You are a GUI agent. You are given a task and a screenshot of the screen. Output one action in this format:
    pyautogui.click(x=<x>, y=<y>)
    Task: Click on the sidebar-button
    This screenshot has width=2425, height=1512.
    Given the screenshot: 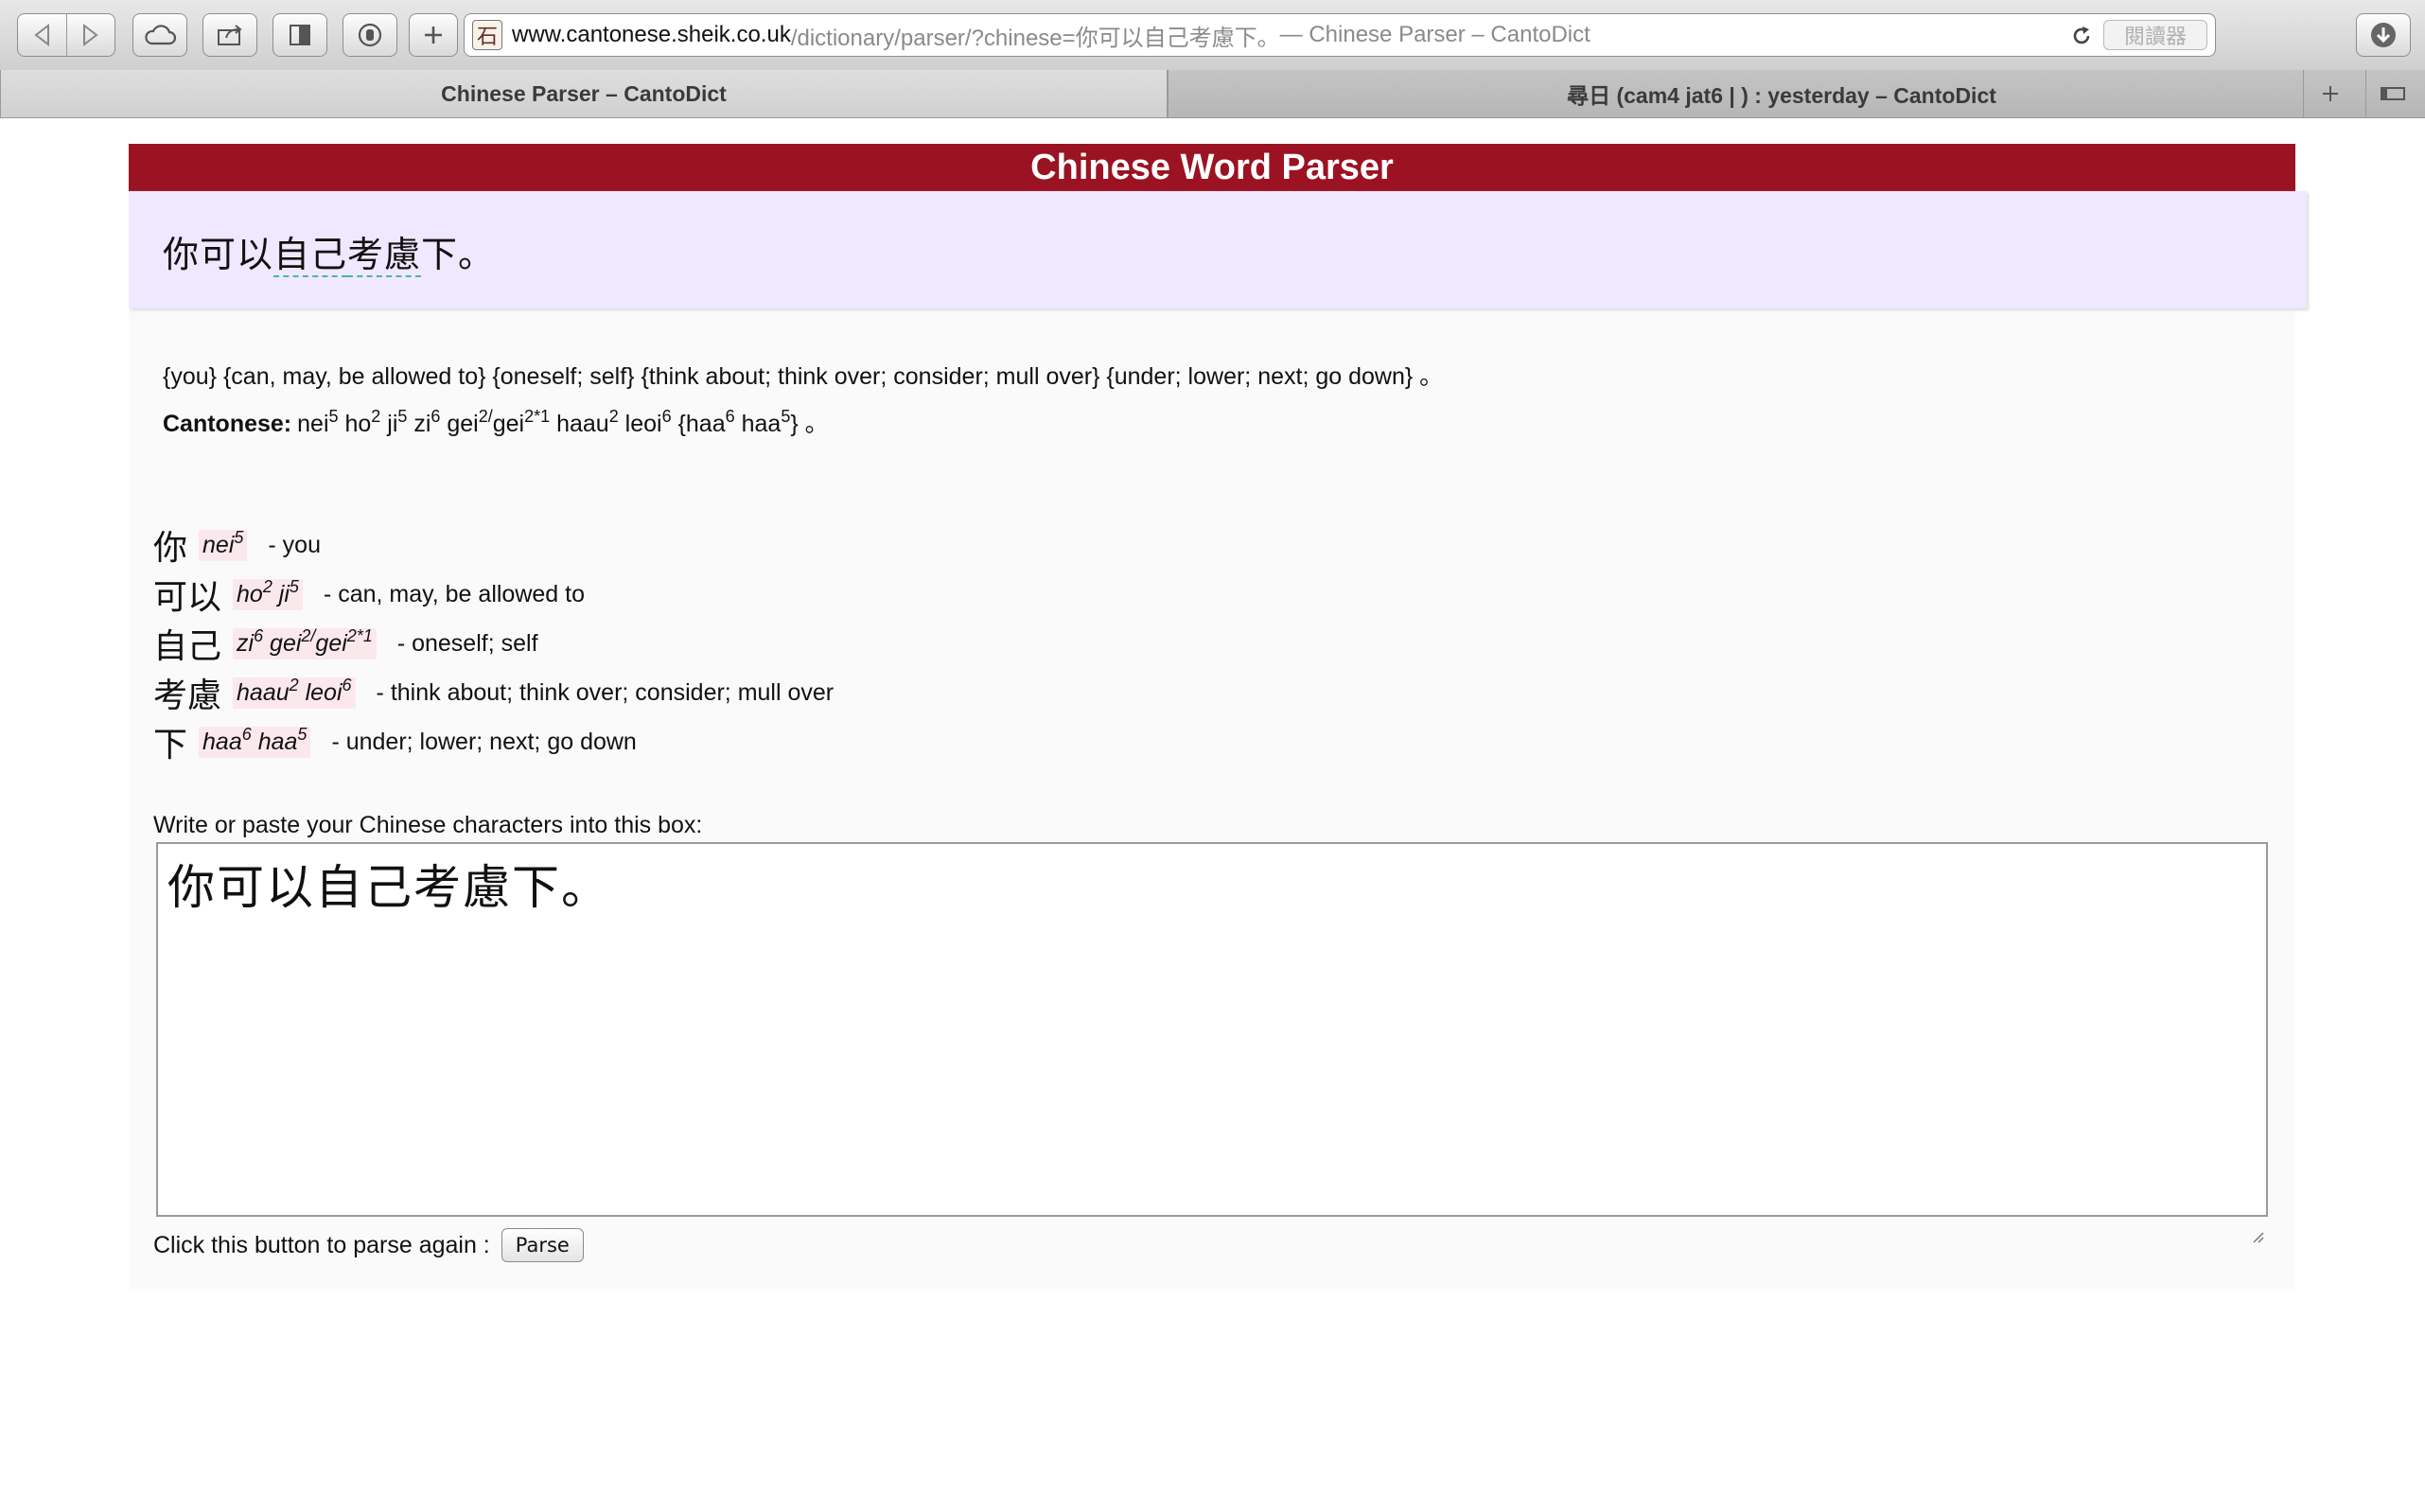 What is the action you would take?
    pyautogui.click(x=299, y=35)
    